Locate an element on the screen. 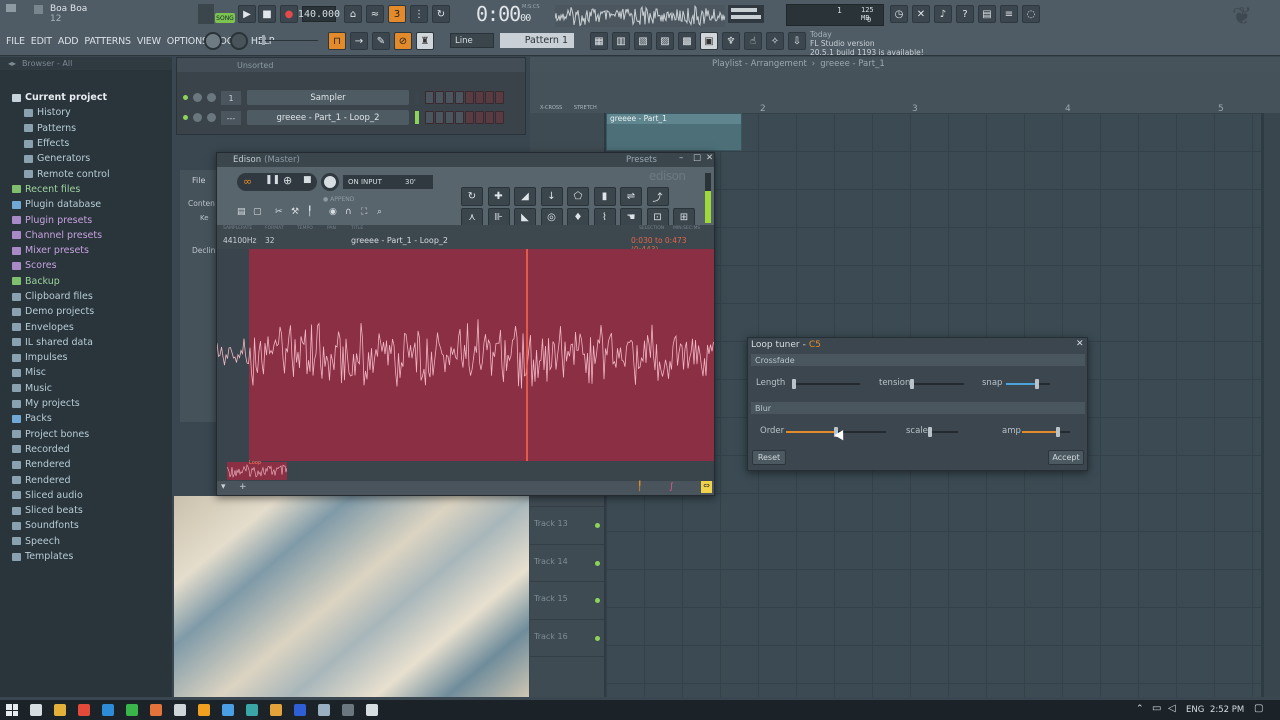 The image size is (1280, 720). browser-item: Soundfonts is located at coordinates (86, 525).